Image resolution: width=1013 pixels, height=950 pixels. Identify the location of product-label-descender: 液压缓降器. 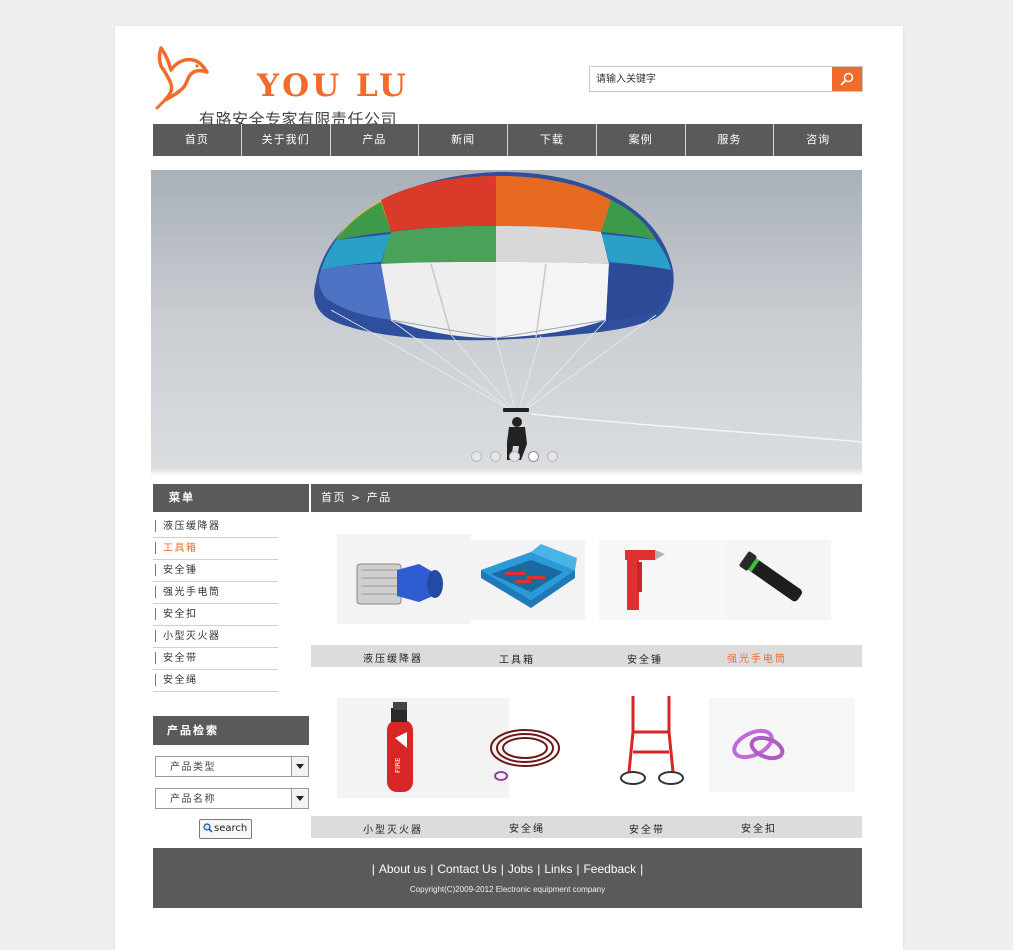
(393, 657).